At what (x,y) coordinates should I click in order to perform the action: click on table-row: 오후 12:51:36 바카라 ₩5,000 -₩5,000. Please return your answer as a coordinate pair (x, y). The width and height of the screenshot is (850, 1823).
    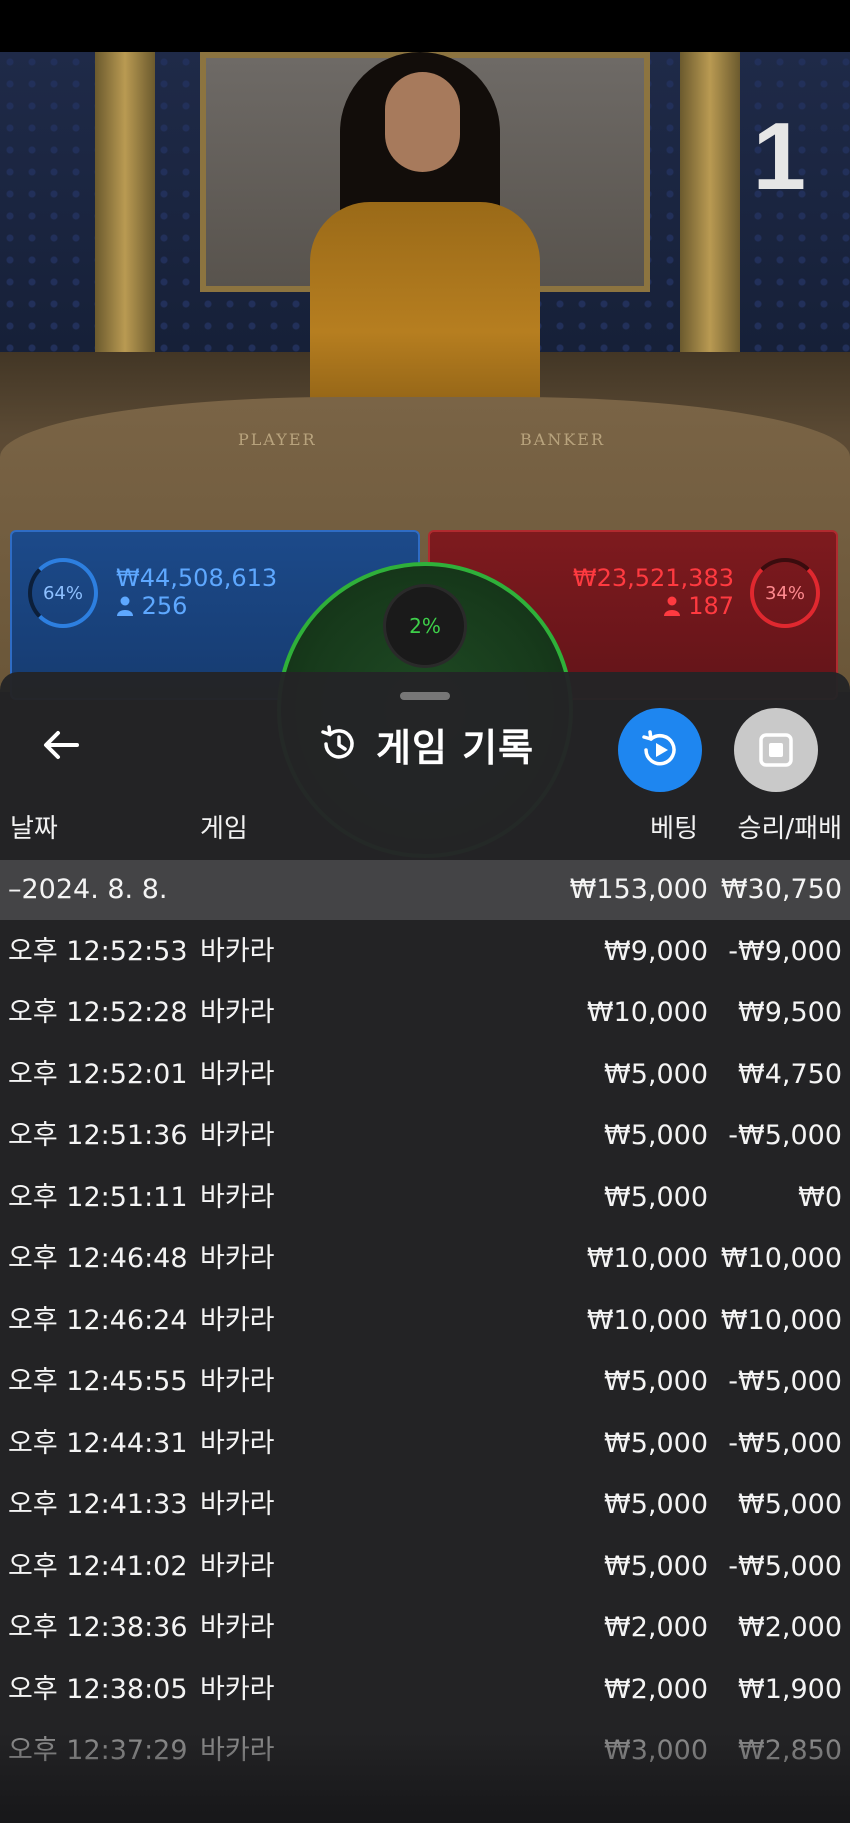
    Looking at the image, I should click on (425, 1136).